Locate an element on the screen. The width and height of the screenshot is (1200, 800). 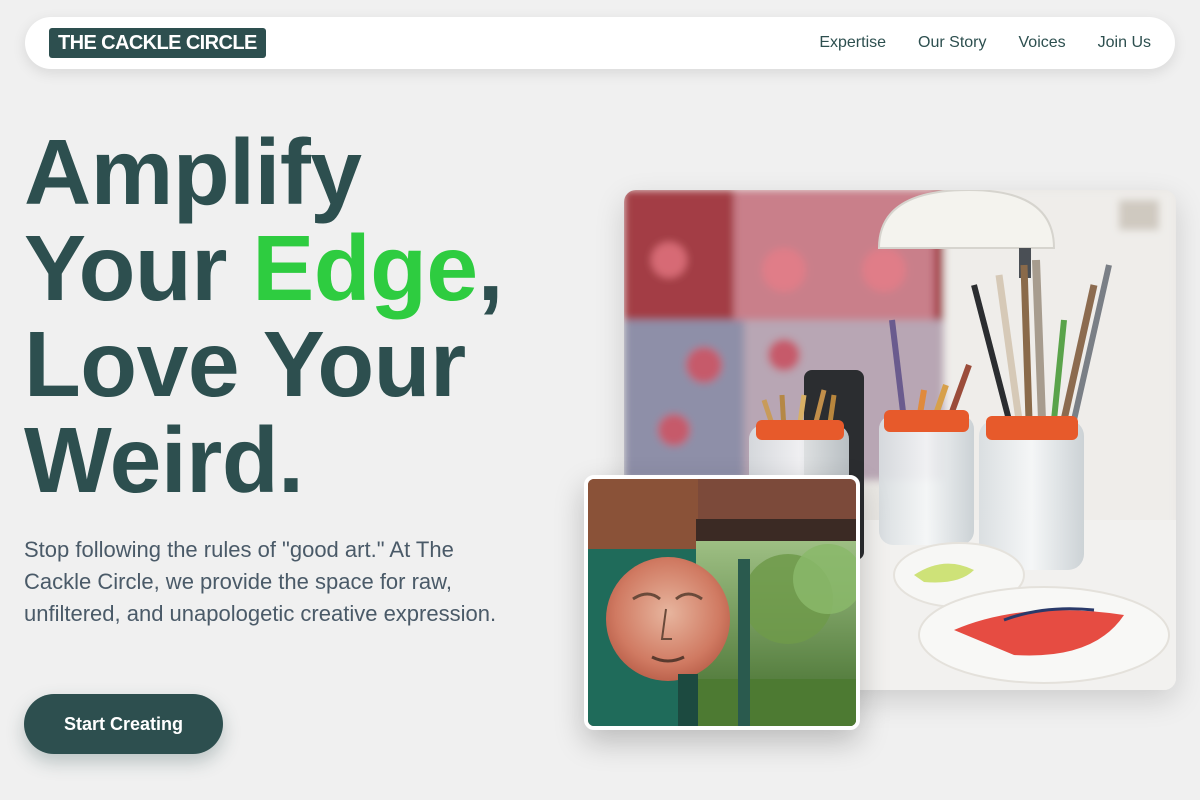
hero-title-line-3: Love Your is located at coordinates (245, 364).